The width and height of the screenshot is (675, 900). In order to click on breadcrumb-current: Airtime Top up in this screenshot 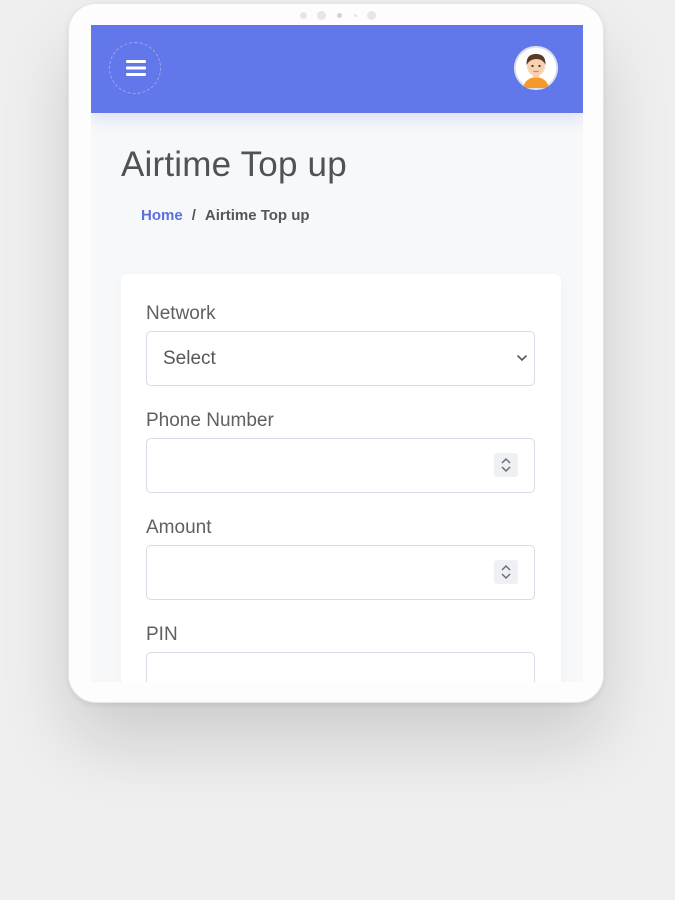, I will do `click(257, 215)`.